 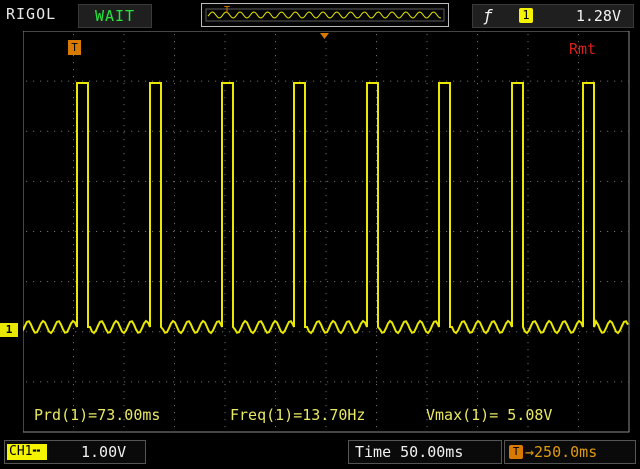 I want to click on trigger-source-badge: 1, so click(x=526, y=15).